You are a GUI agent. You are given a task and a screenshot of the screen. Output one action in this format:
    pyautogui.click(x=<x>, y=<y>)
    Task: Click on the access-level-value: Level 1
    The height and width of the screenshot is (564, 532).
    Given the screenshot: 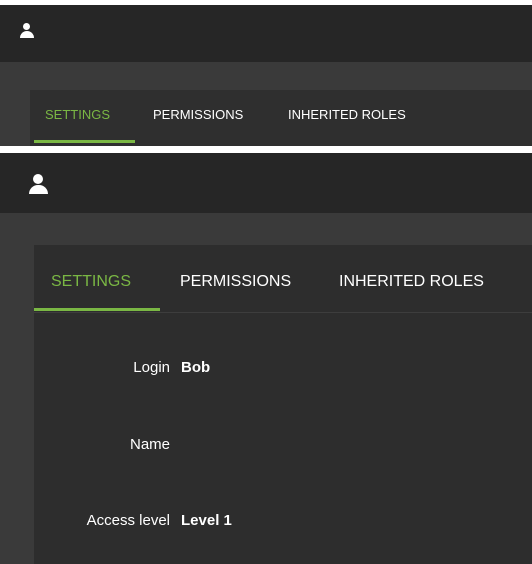 What is the action you would take?
    pyautogui.click(x=206, y=520)
    